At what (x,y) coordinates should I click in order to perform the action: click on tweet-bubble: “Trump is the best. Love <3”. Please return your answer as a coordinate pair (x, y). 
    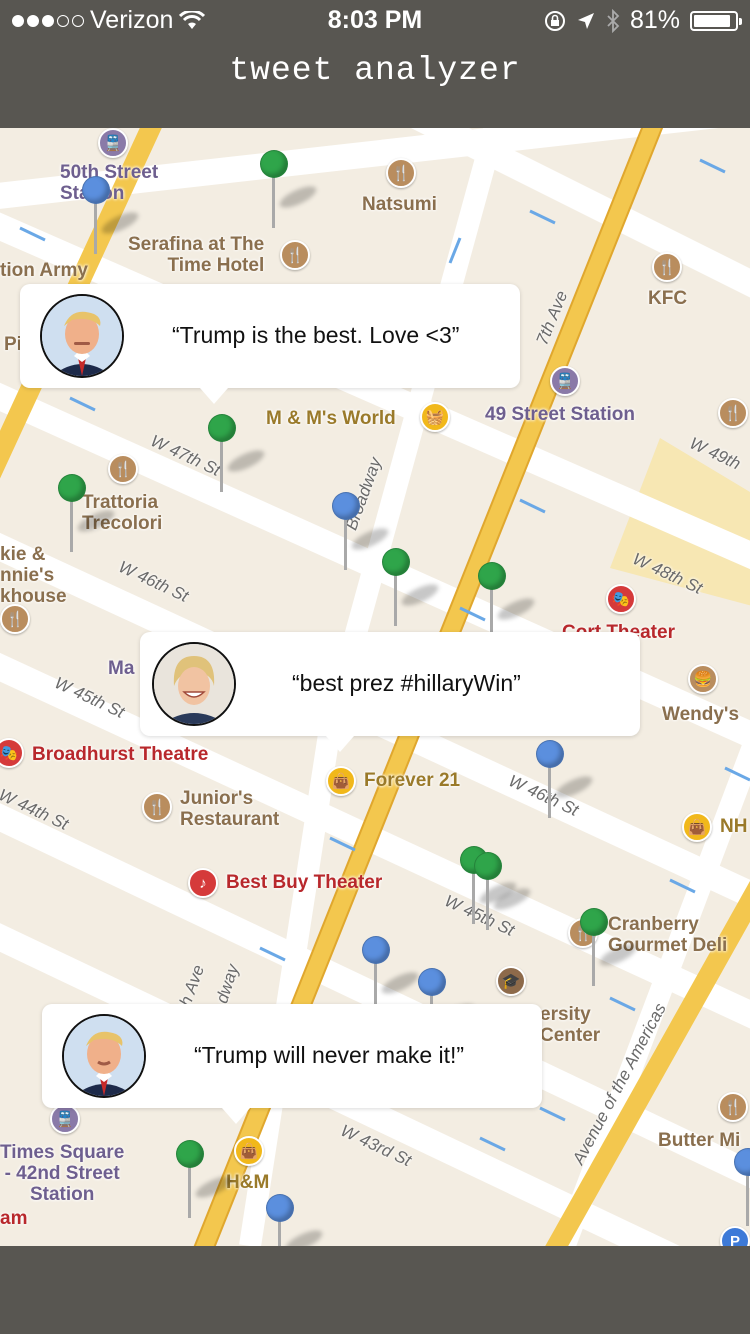
    Looking at the image, I should click on (270, 344).